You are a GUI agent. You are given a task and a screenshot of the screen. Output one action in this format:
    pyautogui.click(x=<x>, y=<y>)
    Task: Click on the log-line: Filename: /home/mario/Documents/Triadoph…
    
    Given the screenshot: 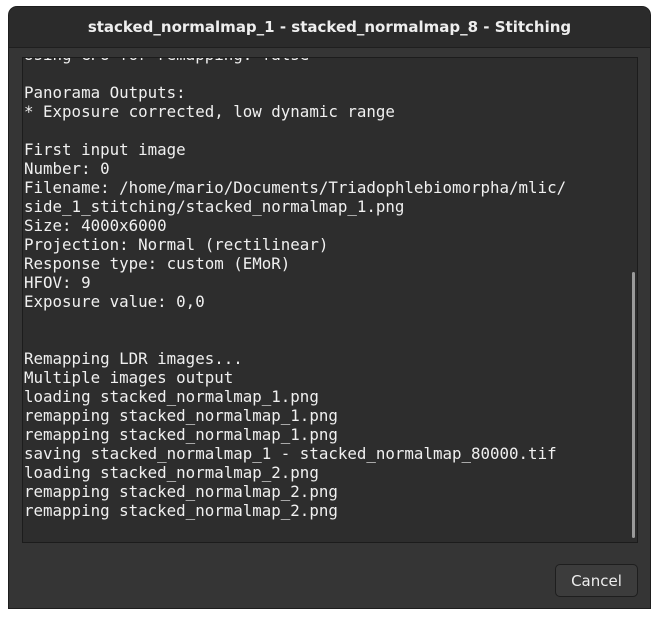 What is the action you would take?
    pyautogui.click(x=295, y=187)
    